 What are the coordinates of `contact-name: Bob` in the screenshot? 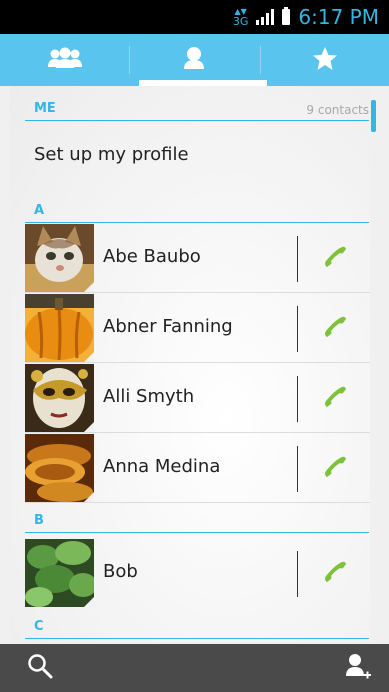 It's located at (120, 571).